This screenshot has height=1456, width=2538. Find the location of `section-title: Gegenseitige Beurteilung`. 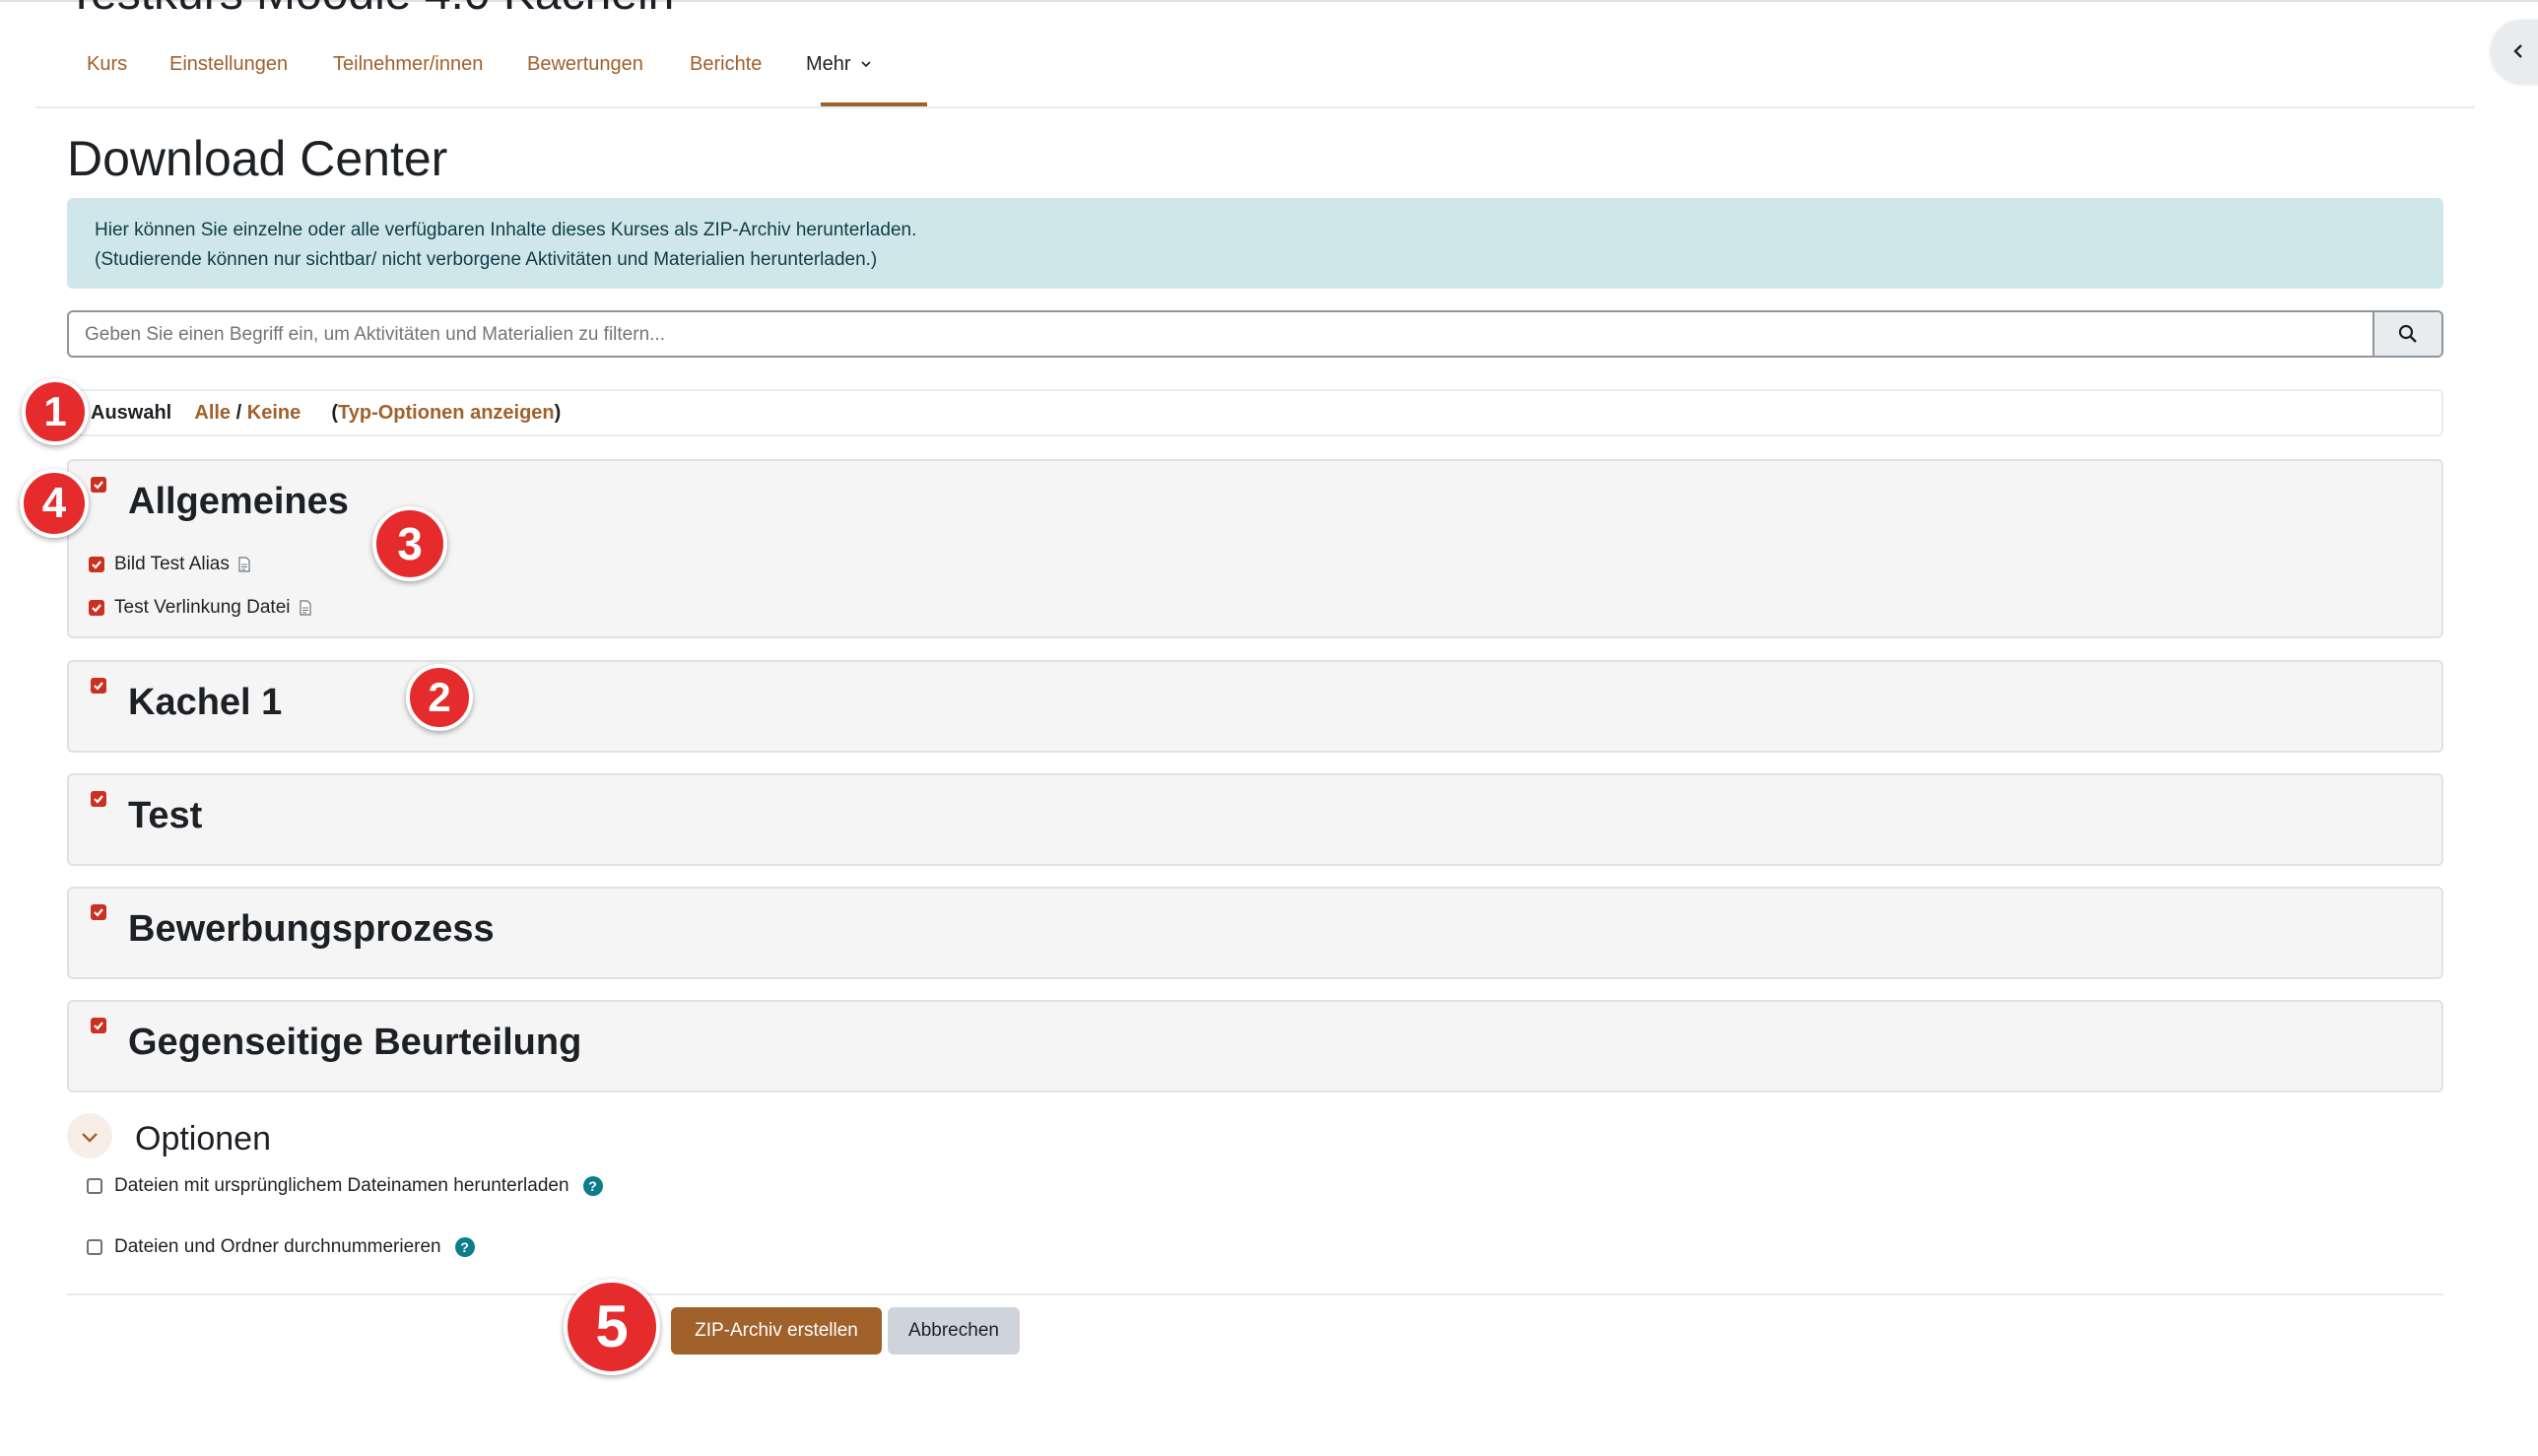

section-title: Gegenseitige Beurteilung is located at coordinates (355, 1042).